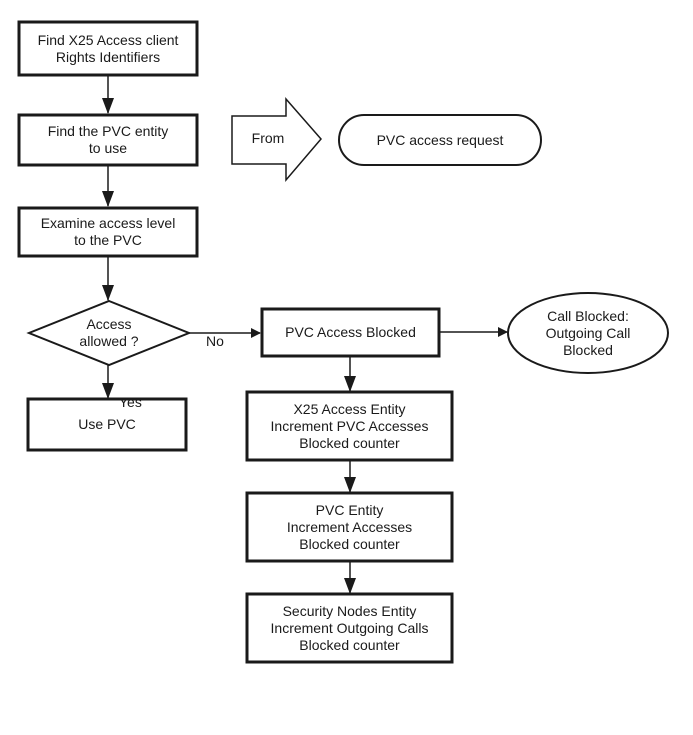  I want to click on node-find-pvc-label: Find the PVC entity to use, so click(108, 139).